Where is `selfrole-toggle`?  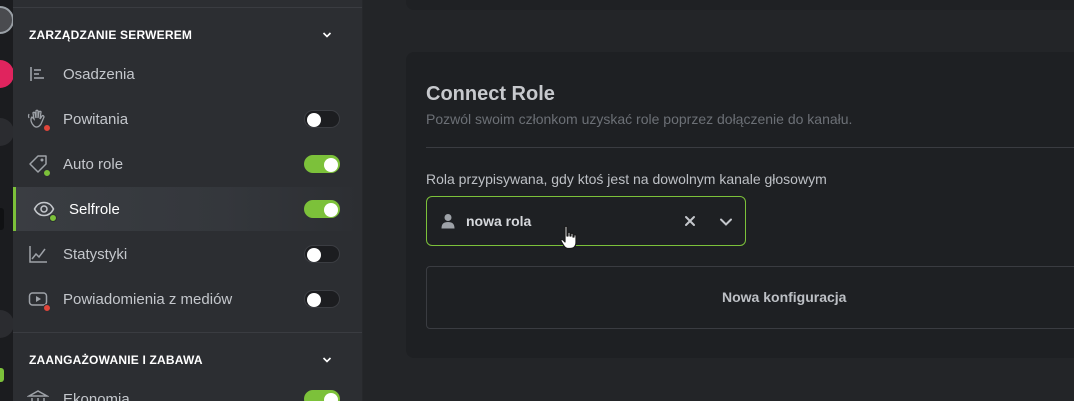 selfrole-toggle is located at coordinates (322, 209).